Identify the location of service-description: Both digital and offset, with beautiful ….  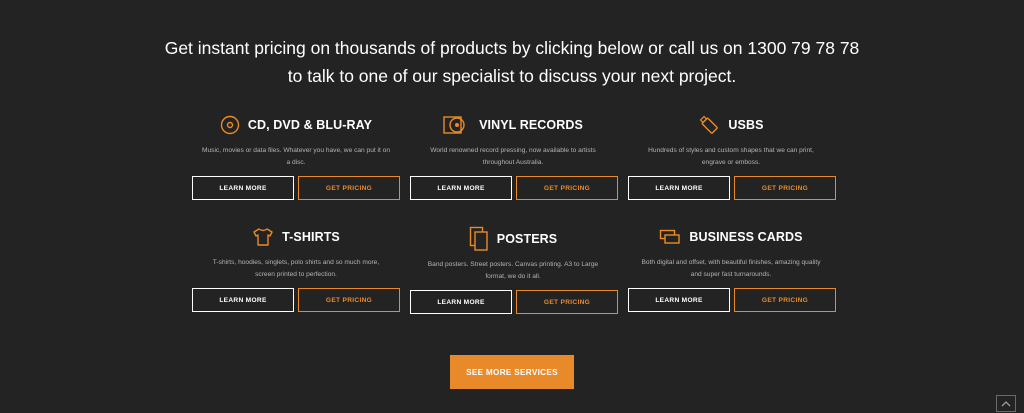
(731, 270).